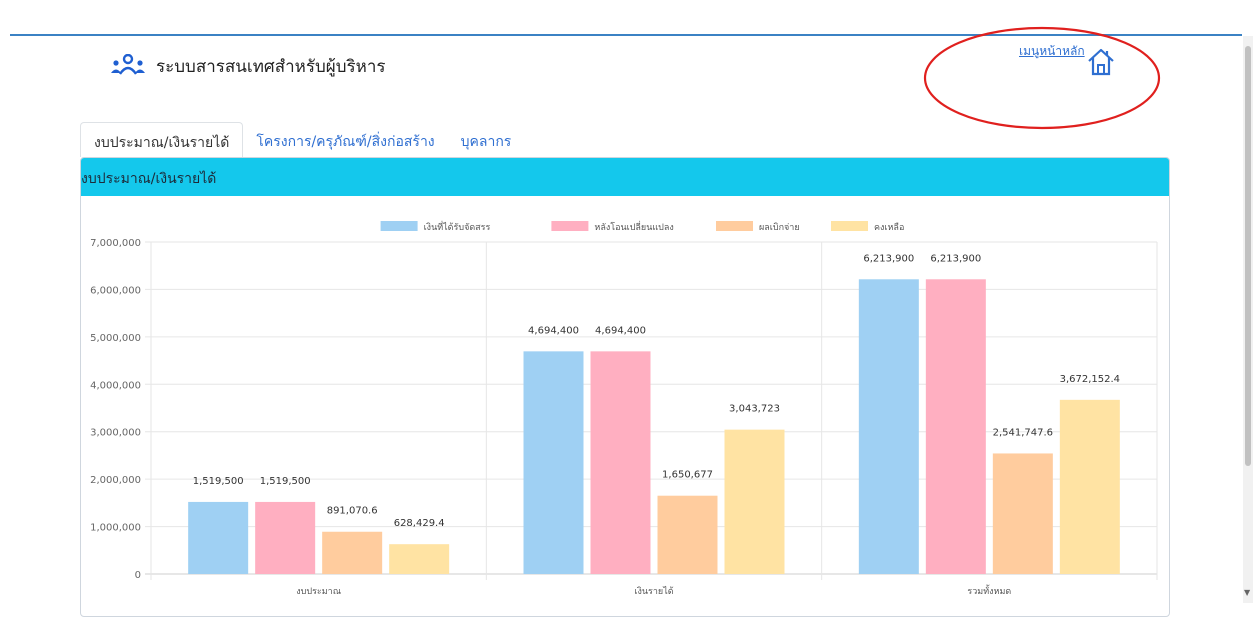  I want to click on data-label: 3,672,152.4, so click(1090, 379).